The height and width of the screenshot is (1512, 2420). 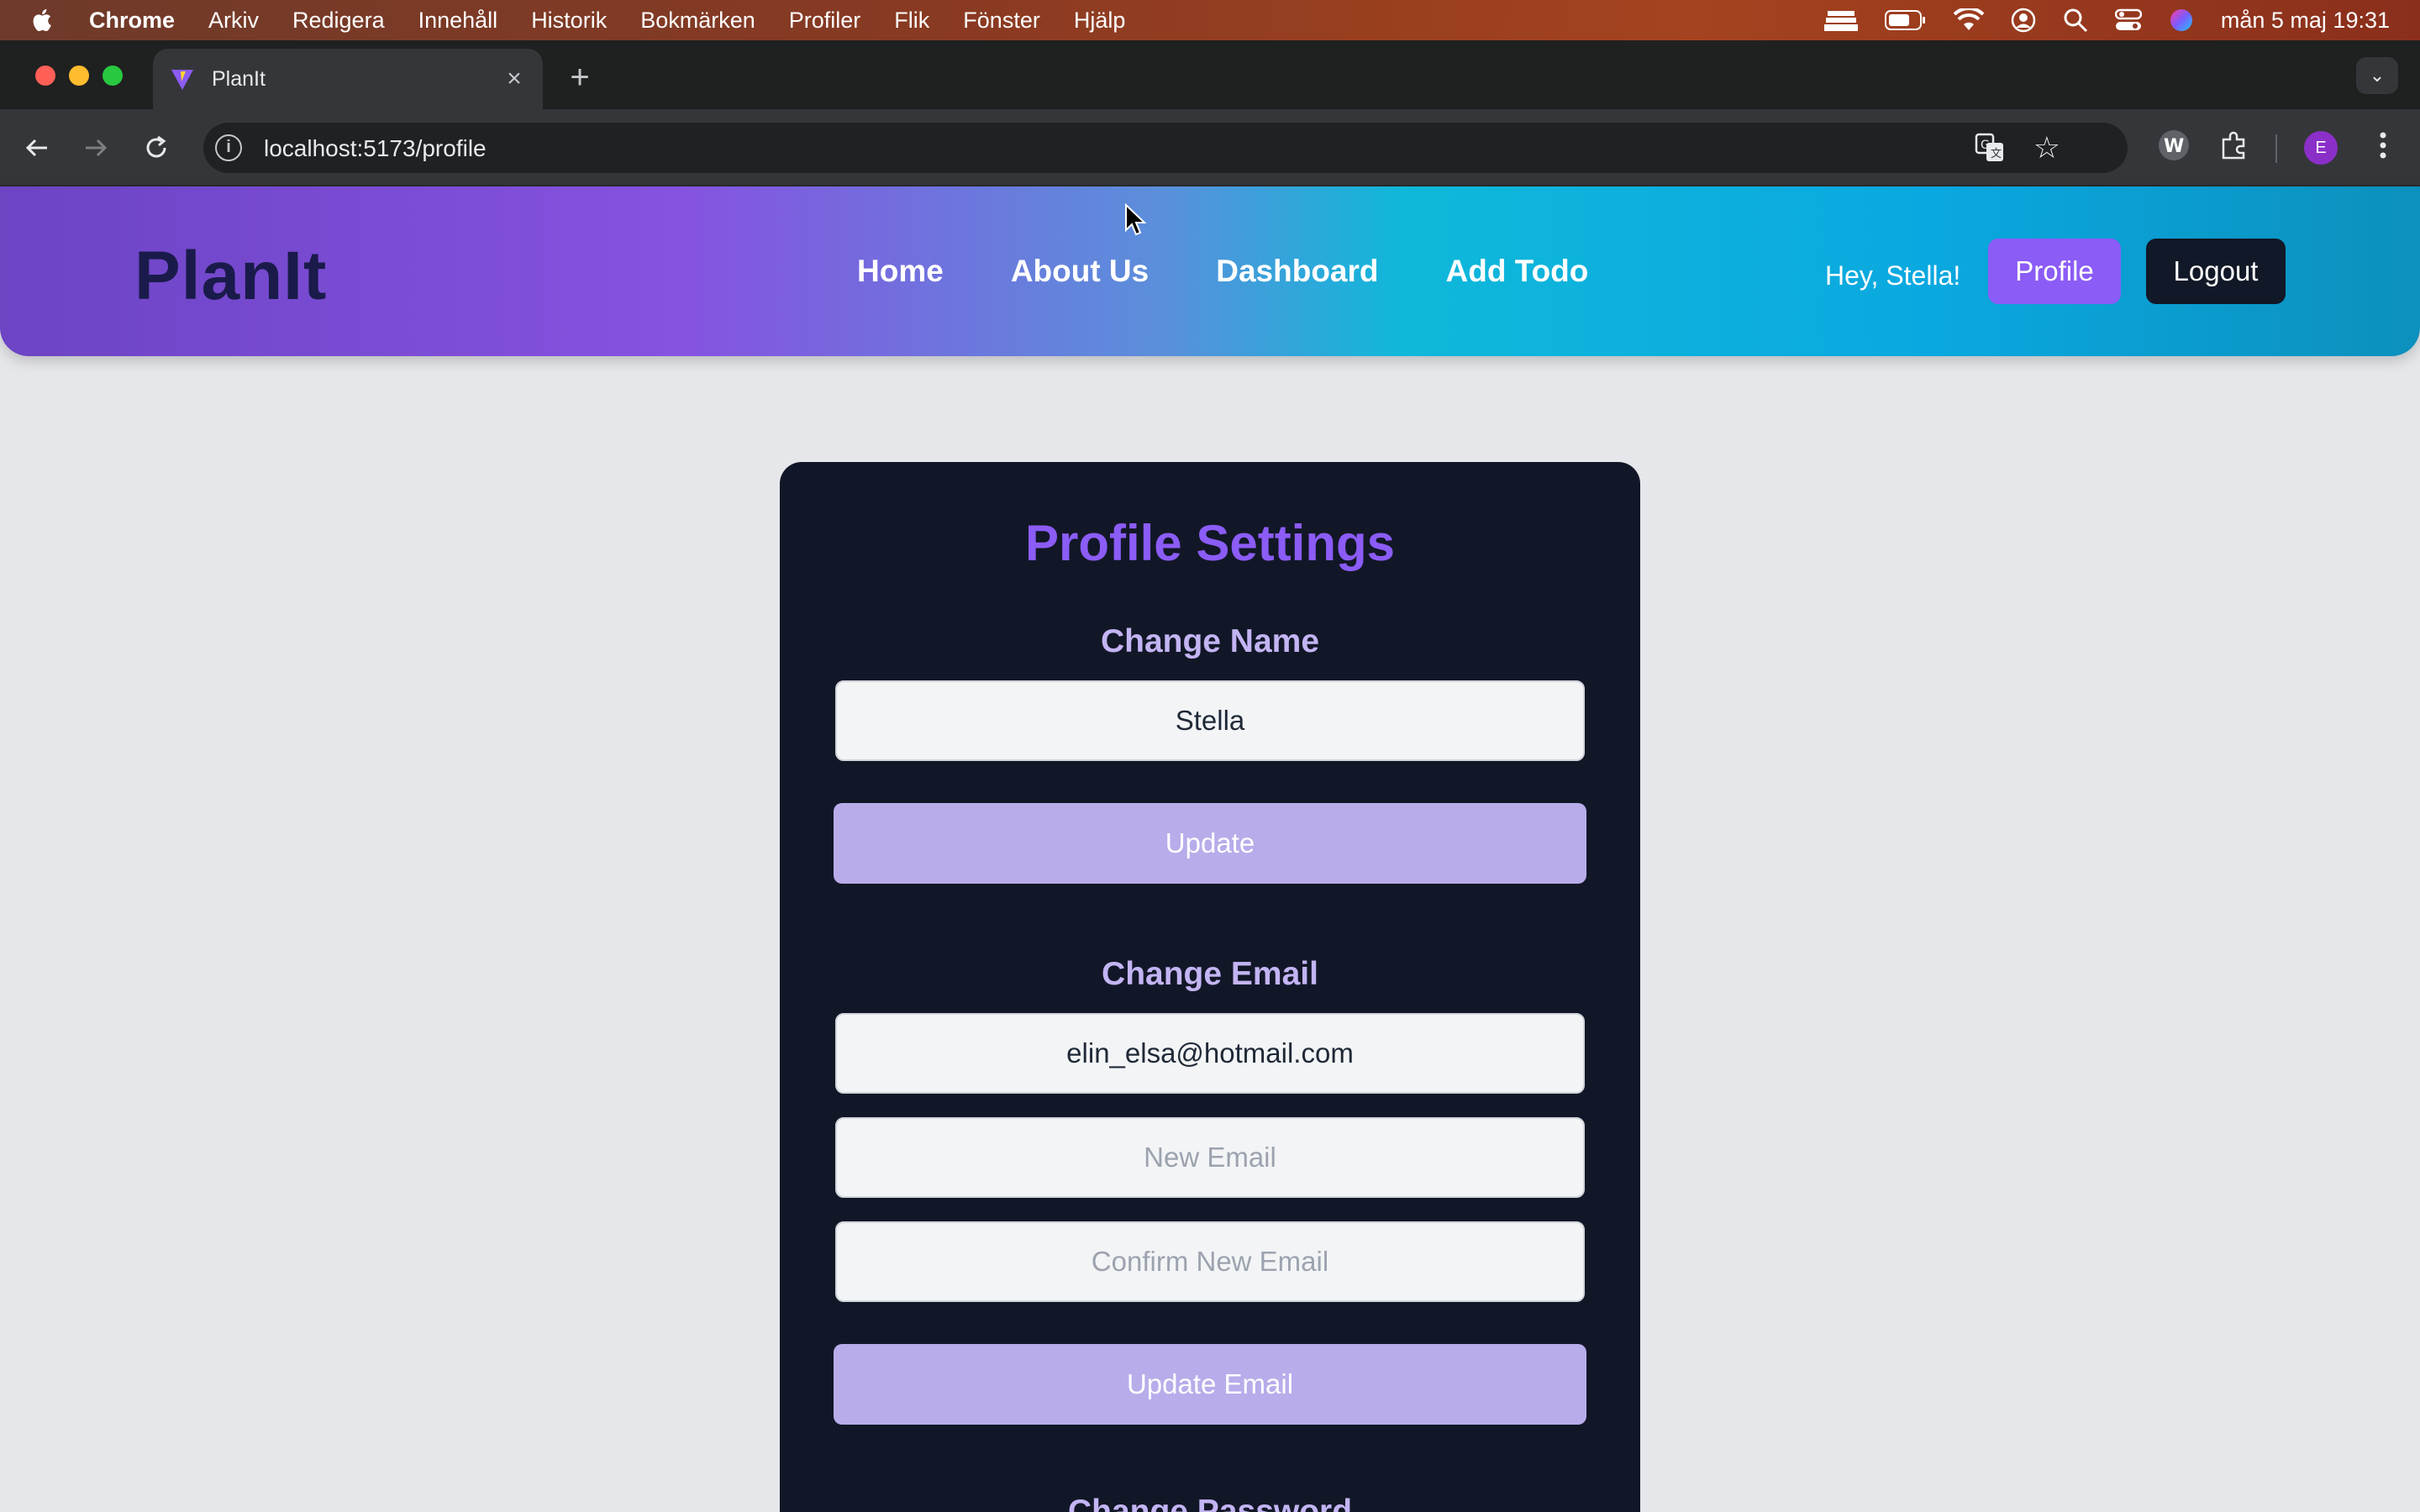 I want to click on menu-redigera: Redigera, so click(x=338, y=21).